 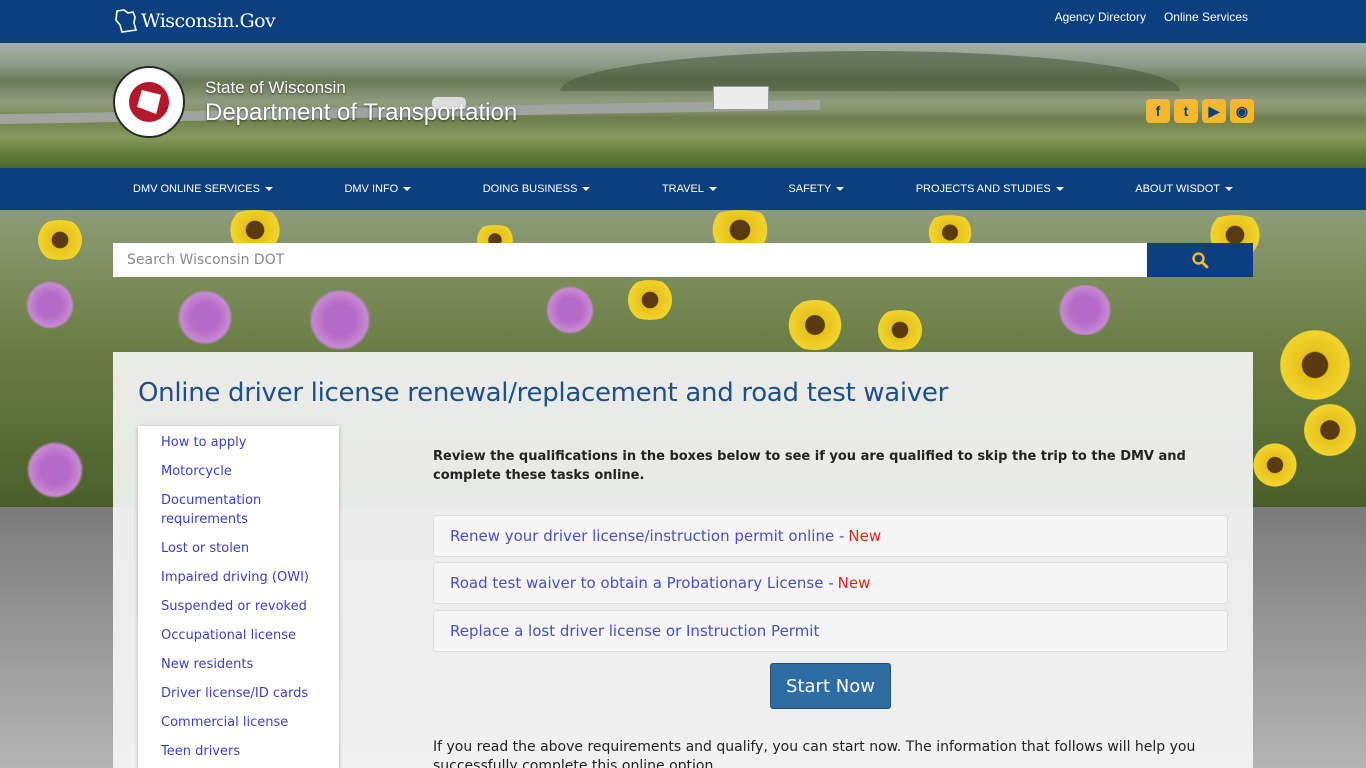 I want to click on sidenav-lost-or-stolen: Lost or stolen, so click(x=250, y=548).